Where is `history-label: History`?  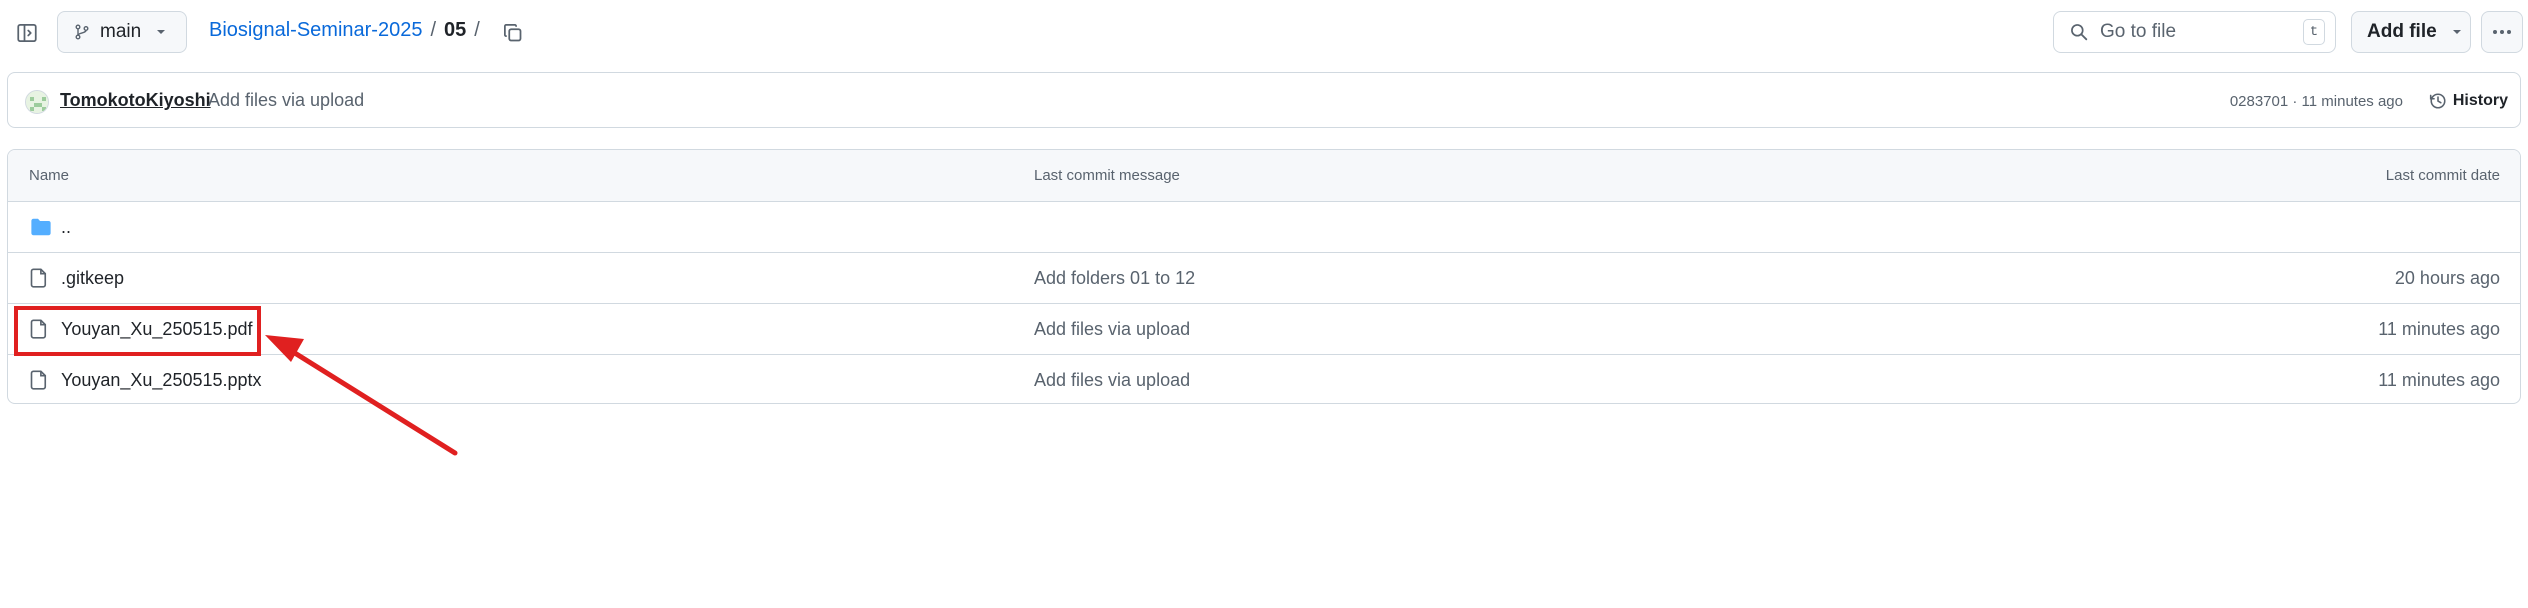 history-label: History is located at coordinates (2480, 100).